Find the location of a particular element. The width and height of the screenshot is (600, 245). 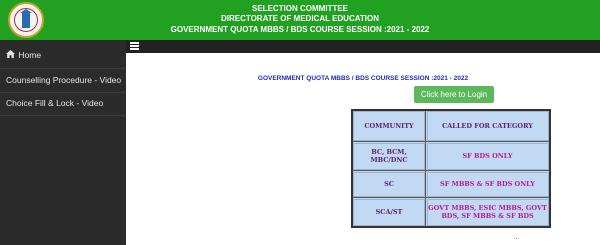

called-category-cell: SF BDS ONLY is located at coordinates (488, 156).